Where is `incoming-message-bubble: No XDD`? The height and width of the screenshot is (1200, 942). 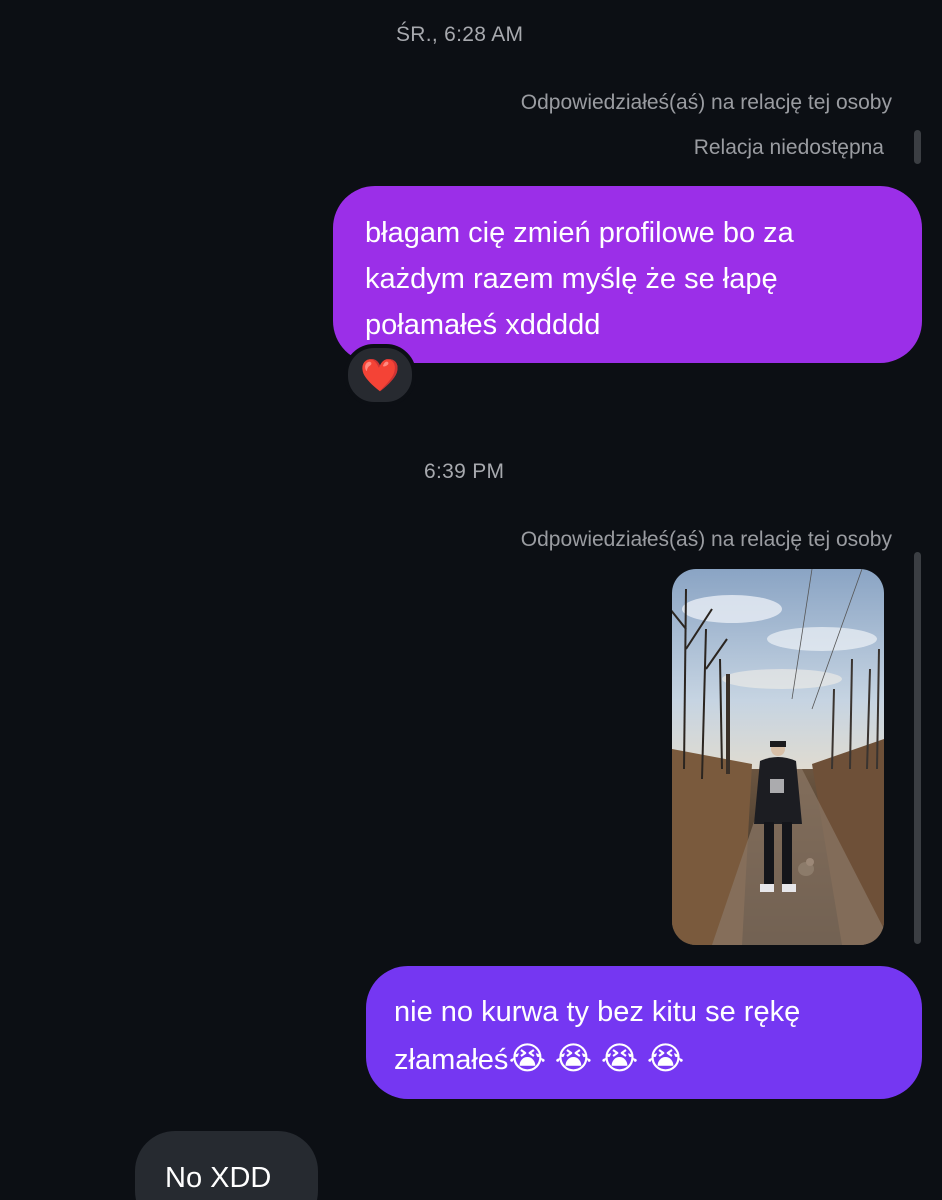
incoming-message-bubble: No XDD is located at coordinates (226, 1165).